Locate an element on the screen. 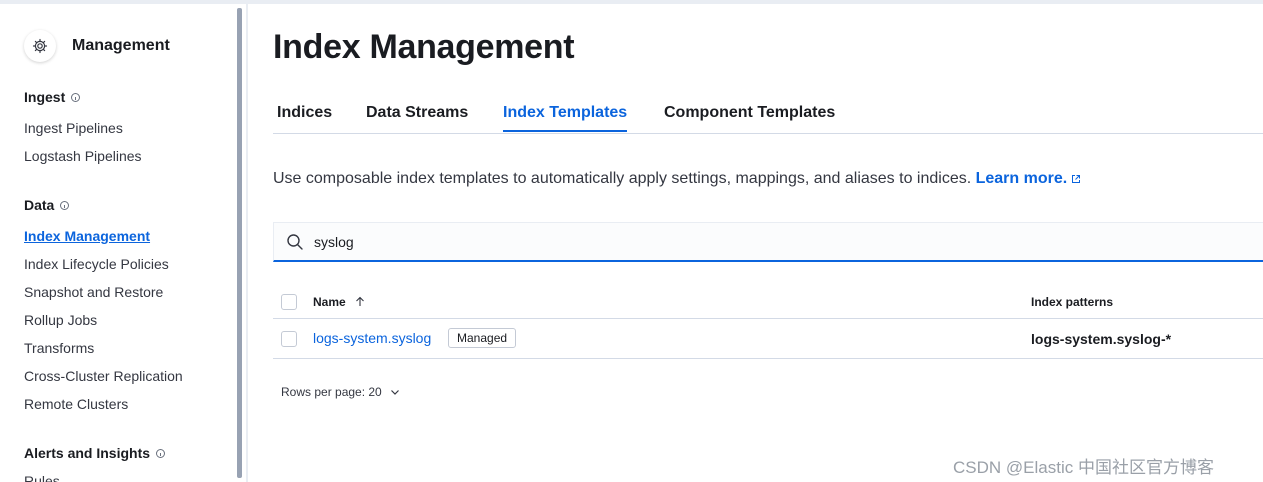 The image size is (1263, 482). column-header-label: Name is located at coordinates (329, 302).